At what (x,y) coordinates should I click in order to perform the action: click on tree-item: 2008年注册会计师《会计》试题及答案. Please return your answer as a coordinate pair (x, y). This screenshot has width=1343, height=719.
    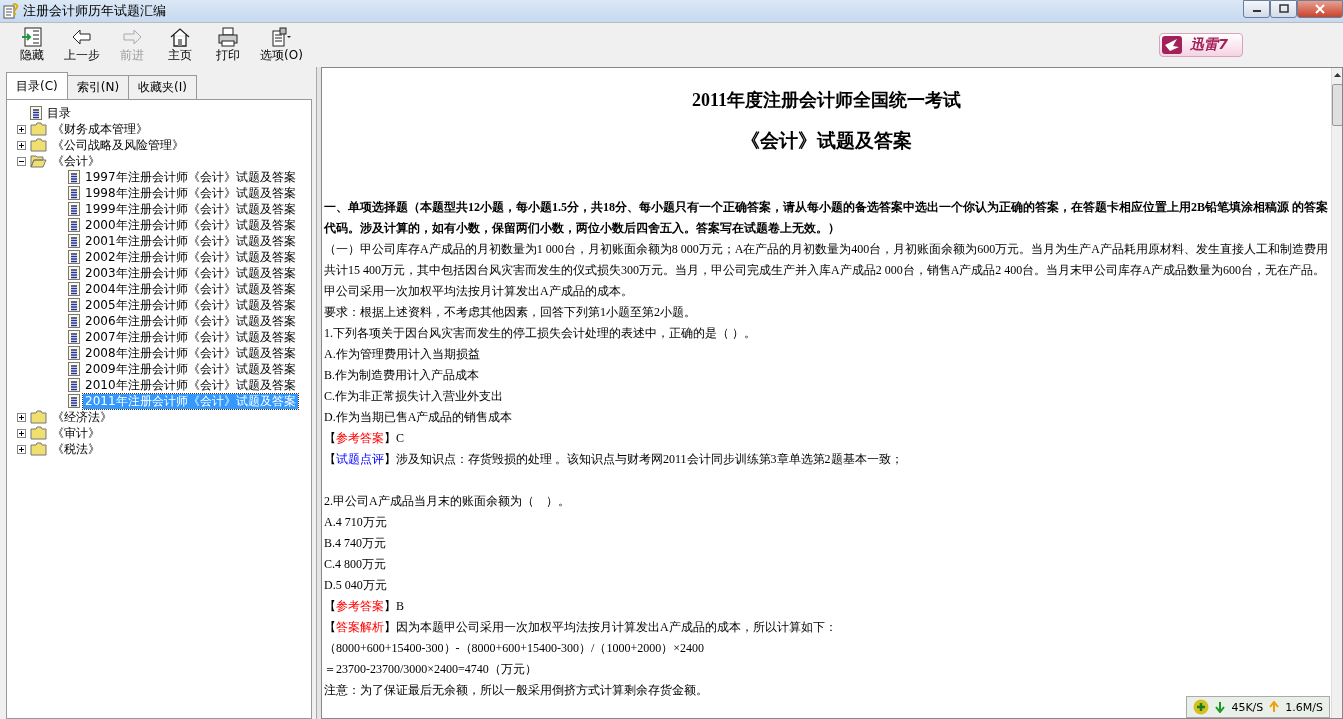
    Looking at the image, I should click on (190, 353).